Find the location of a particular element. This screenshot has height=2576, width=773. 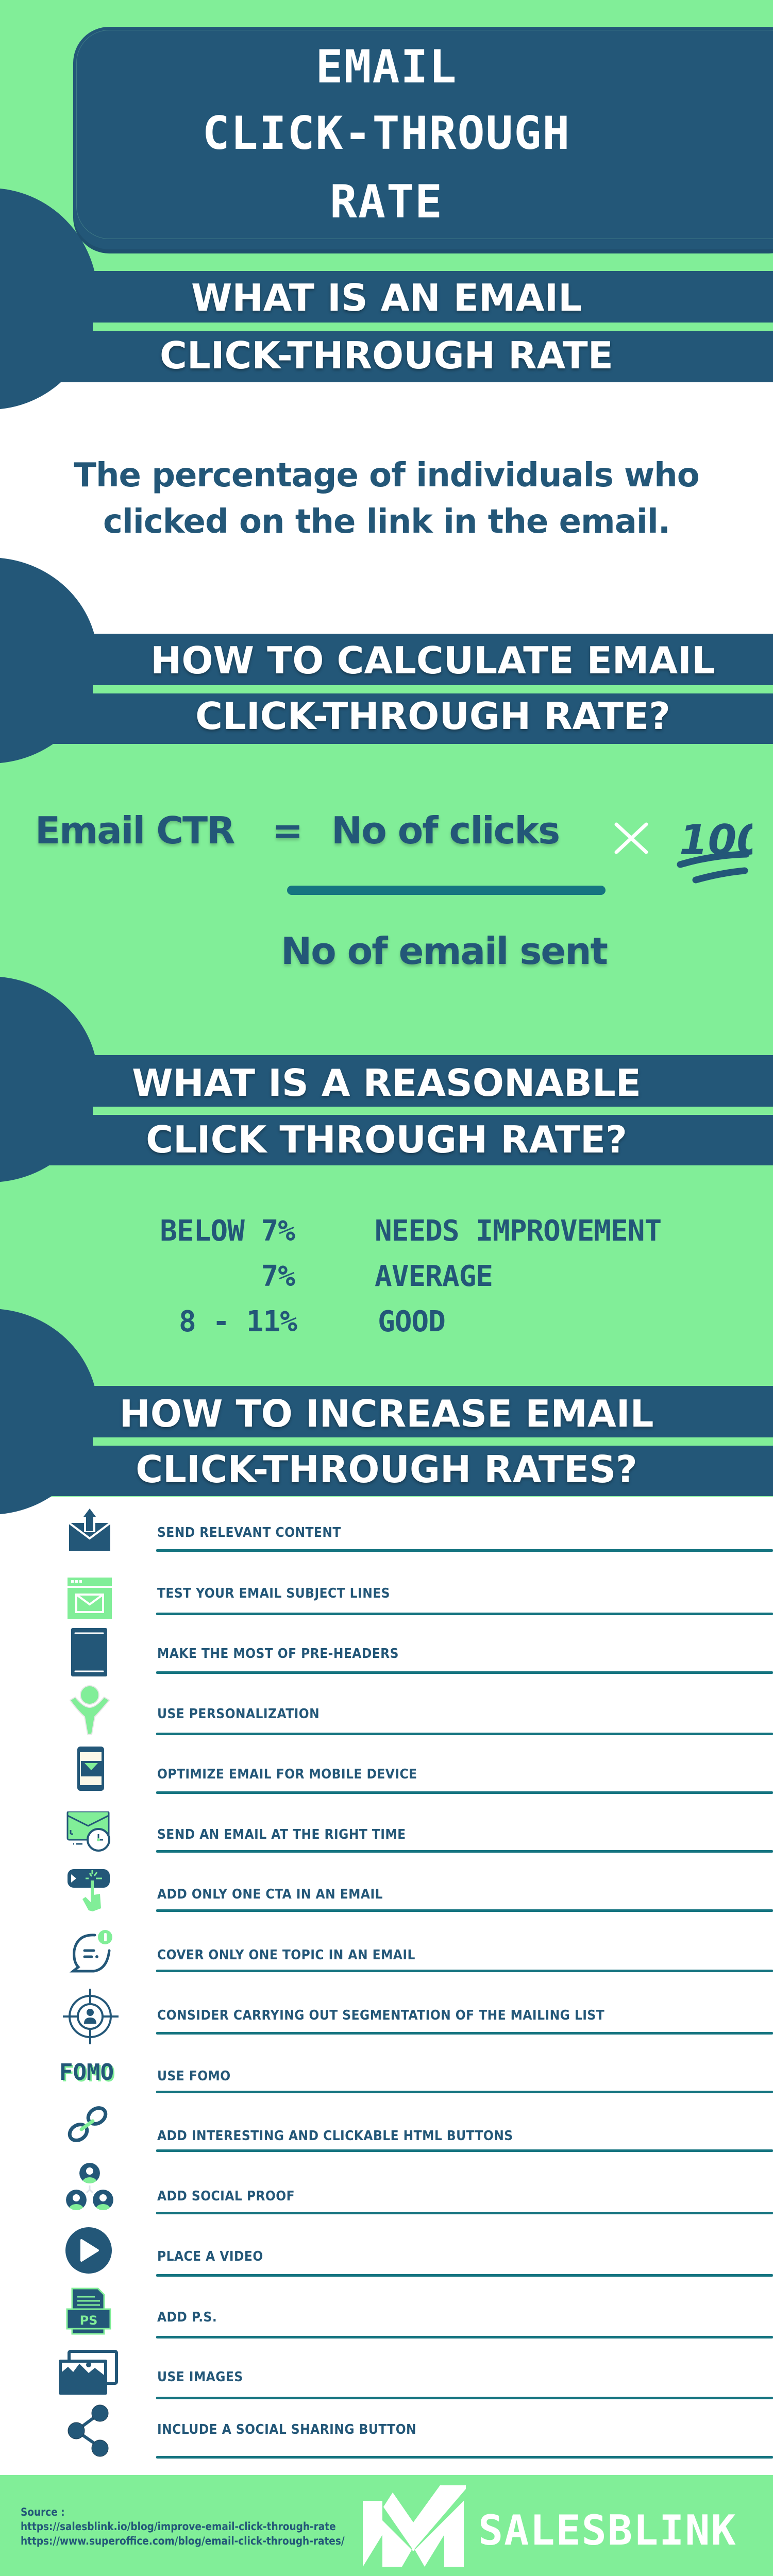

chat-bubble-icon is located at coordinates (88, 1955).